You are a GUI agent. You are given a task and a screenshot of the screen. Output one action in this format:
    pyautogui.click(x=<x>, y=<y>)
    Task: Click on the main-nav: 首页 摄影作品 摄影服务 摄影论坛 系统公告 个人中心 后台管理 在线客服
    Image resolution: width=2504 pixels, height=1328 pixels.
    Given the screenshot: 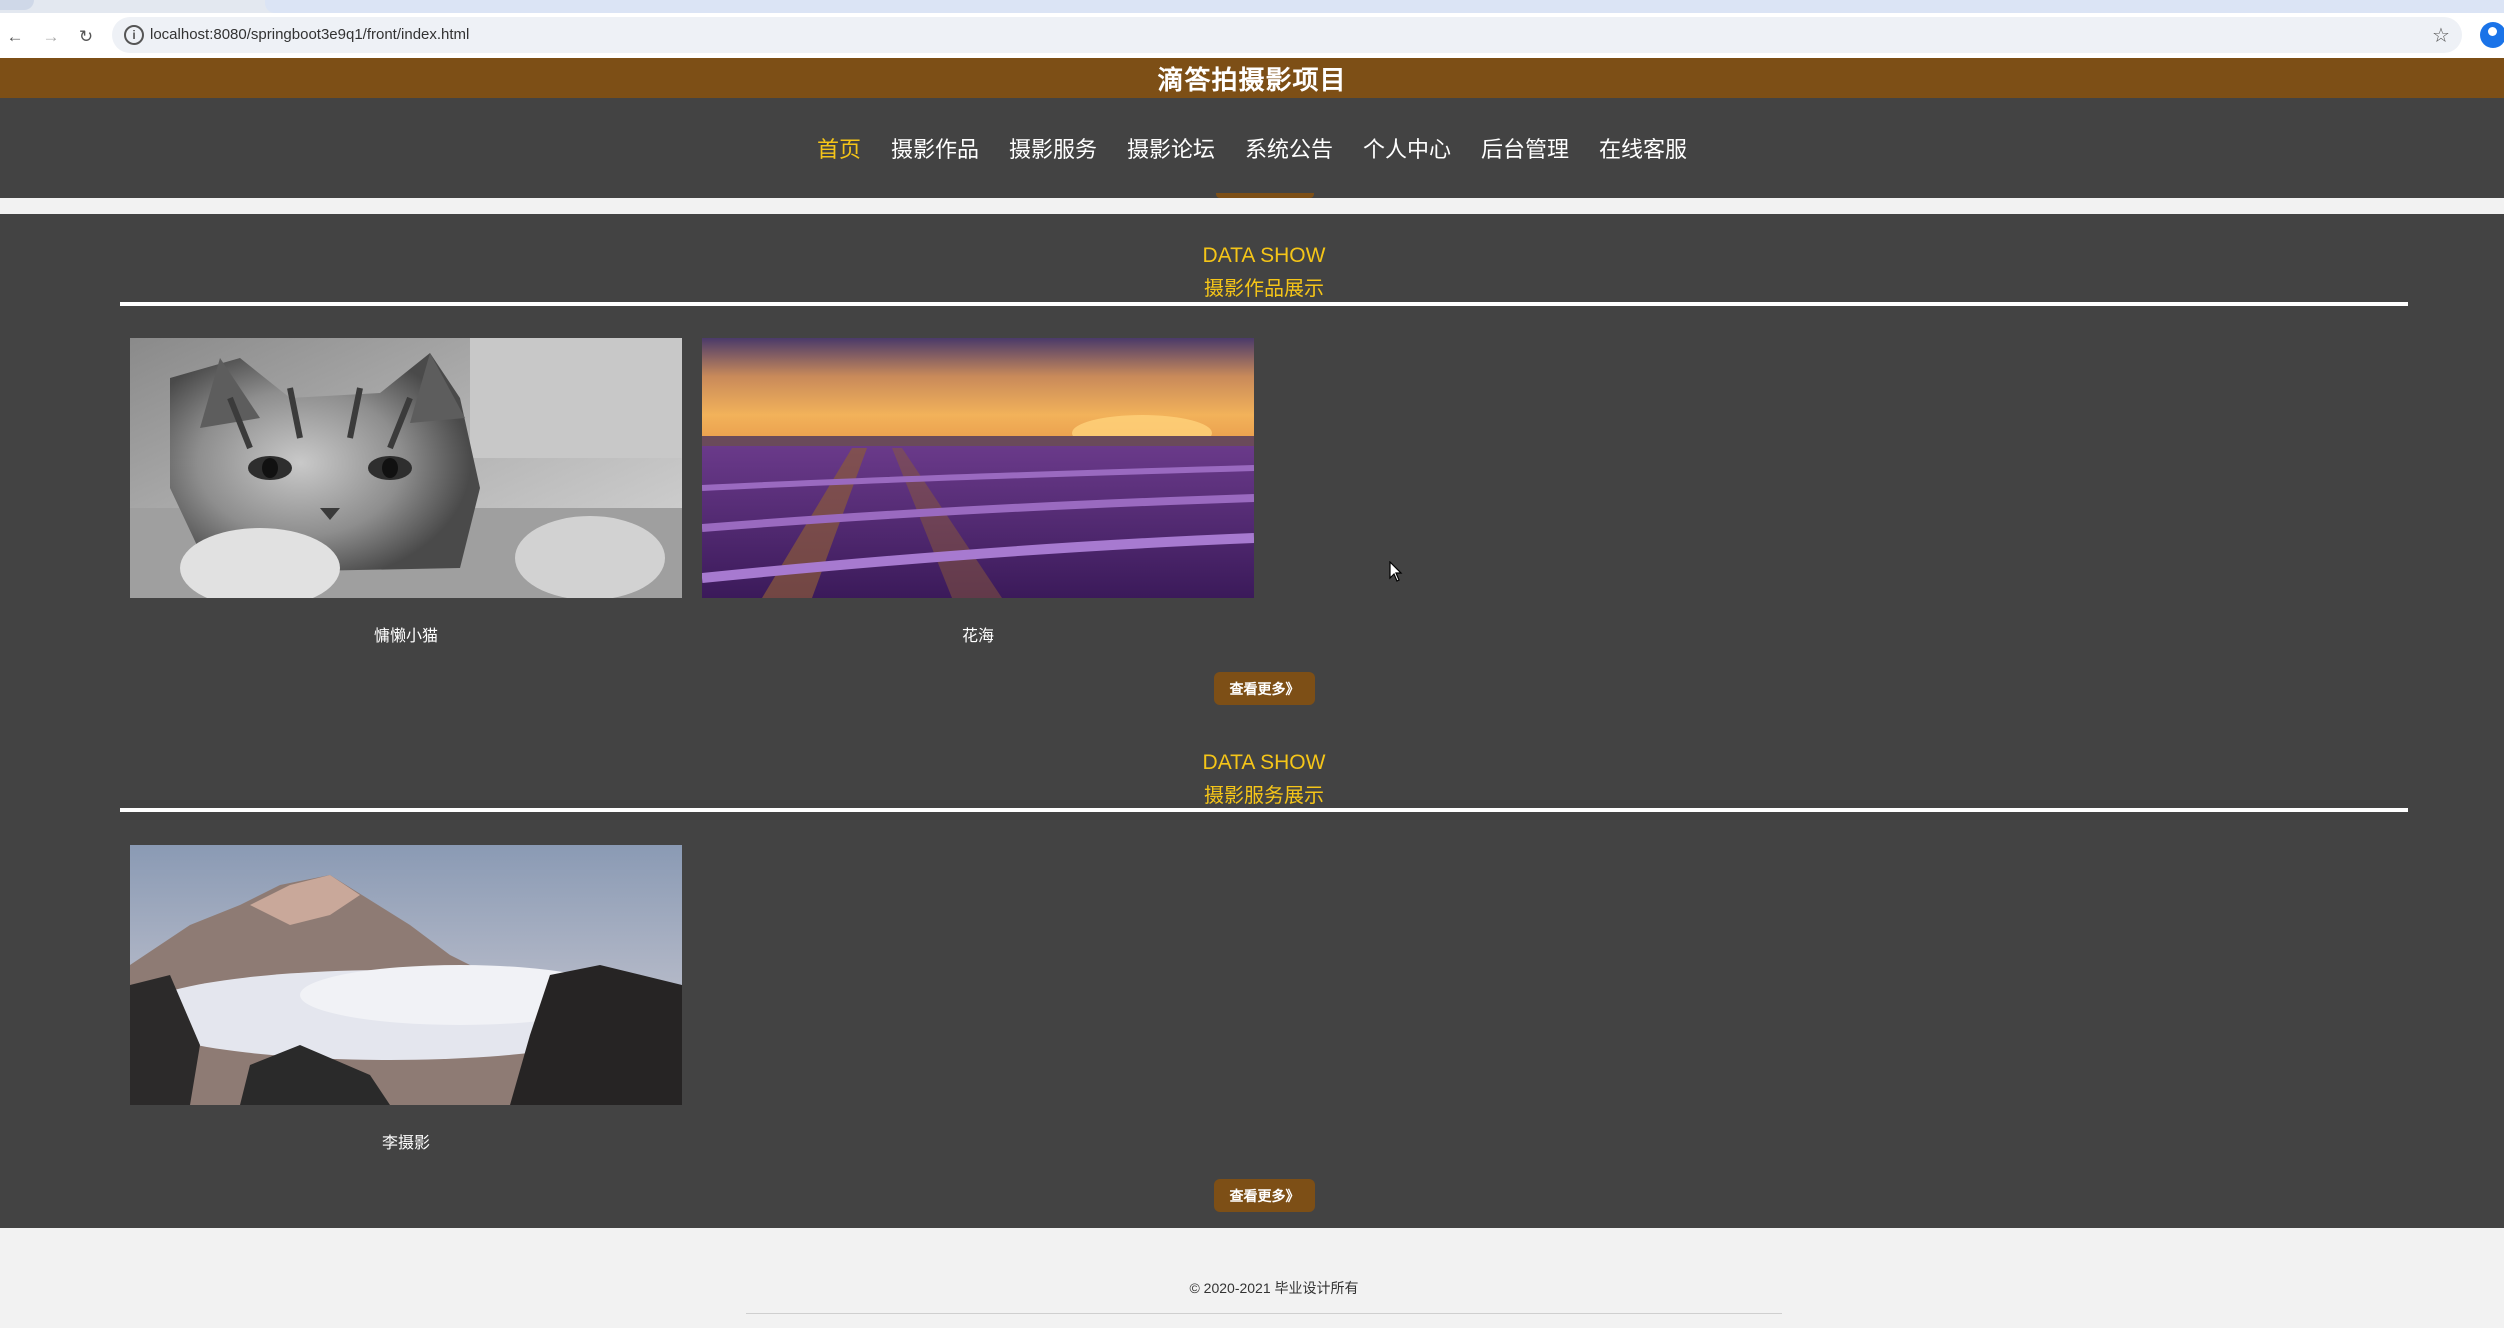 What is the action you would take?
    pyautogui.click(x=1252, y=148)
    